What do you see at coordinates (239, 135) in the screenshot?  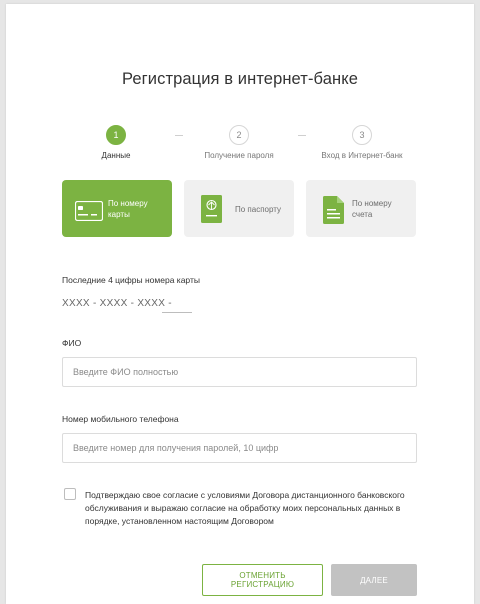 I see `step-2-number: 2` at bounding box center [239, 135].